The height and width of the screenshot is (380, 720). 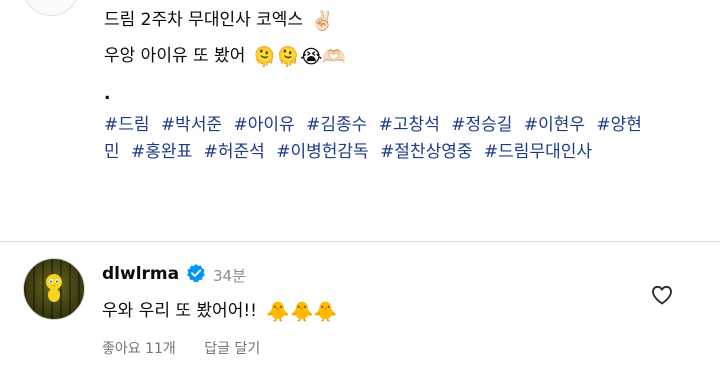 I want to click on comment-actions: 좋아요 11개 답글 달기, so click(x=181, y=348).